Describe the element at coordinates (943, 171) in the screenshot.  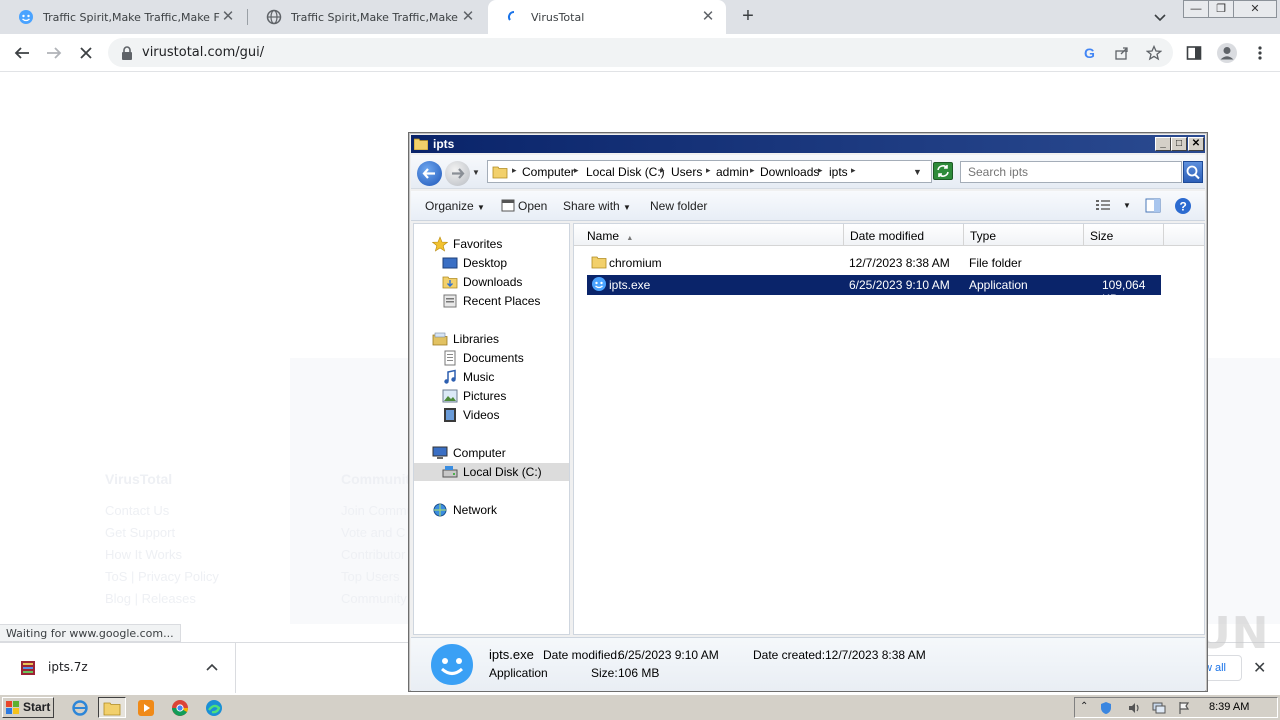
I see `refresh-icon` at that location.